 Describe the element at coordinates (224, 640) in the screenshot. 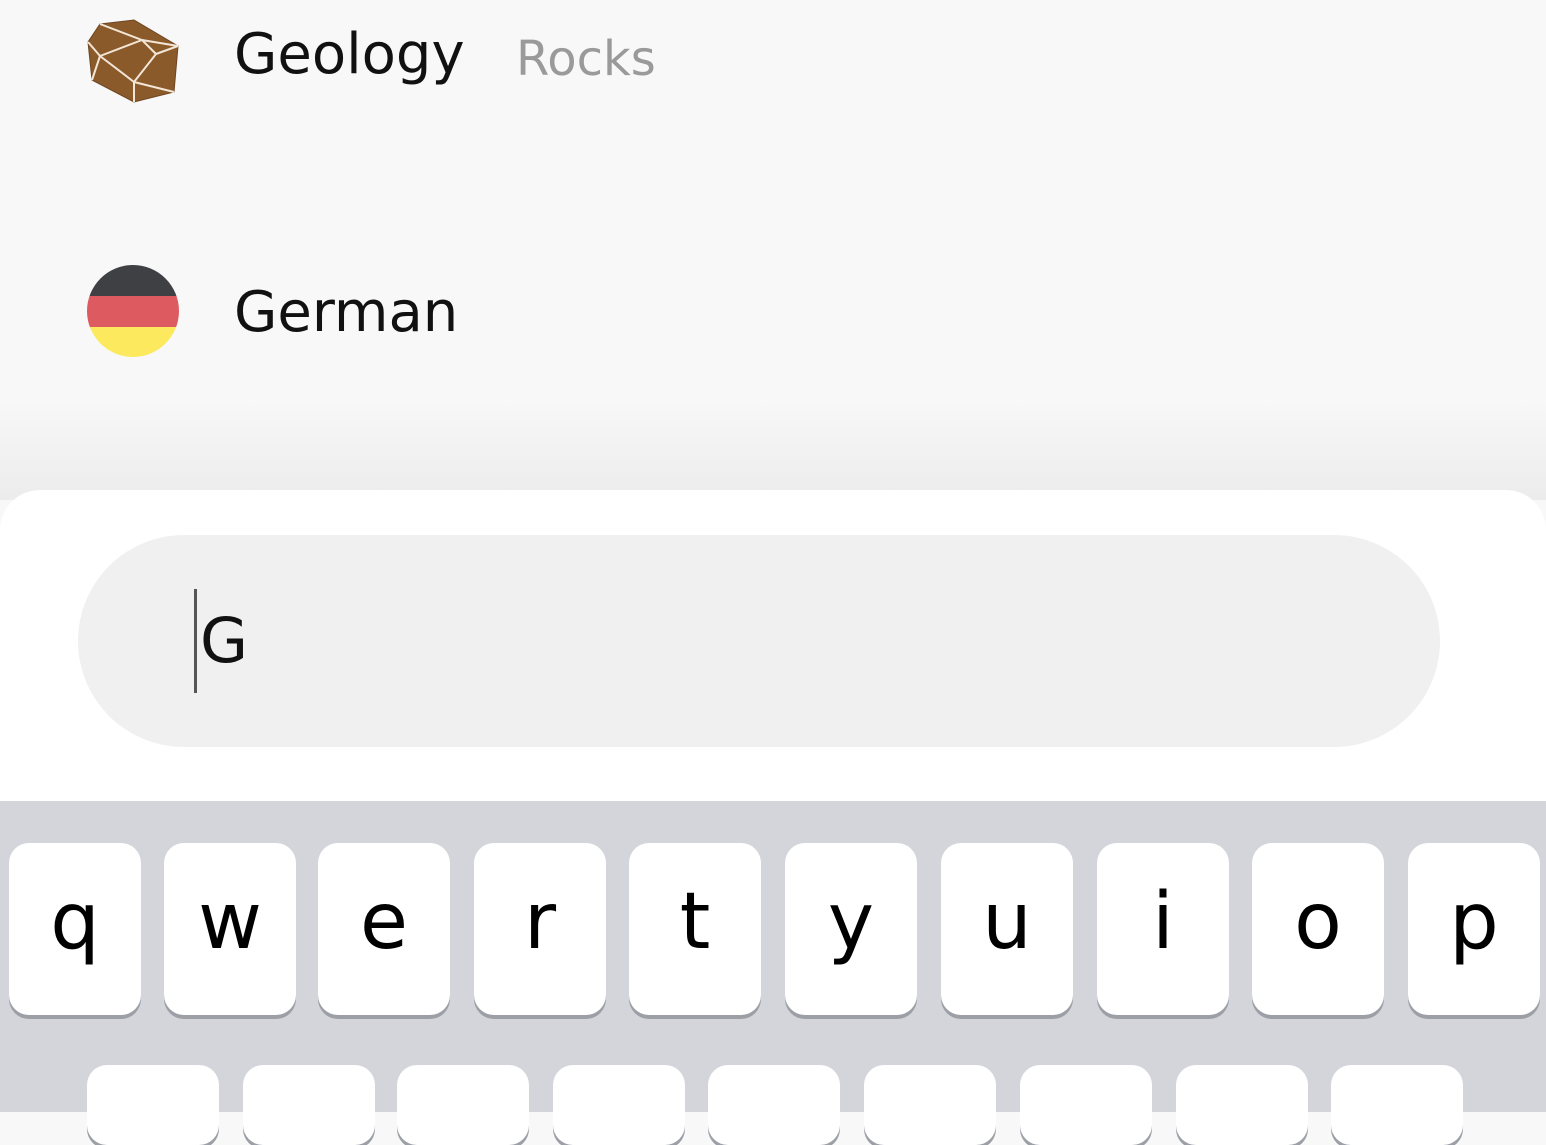

I see `search-input-value: G` at that location.